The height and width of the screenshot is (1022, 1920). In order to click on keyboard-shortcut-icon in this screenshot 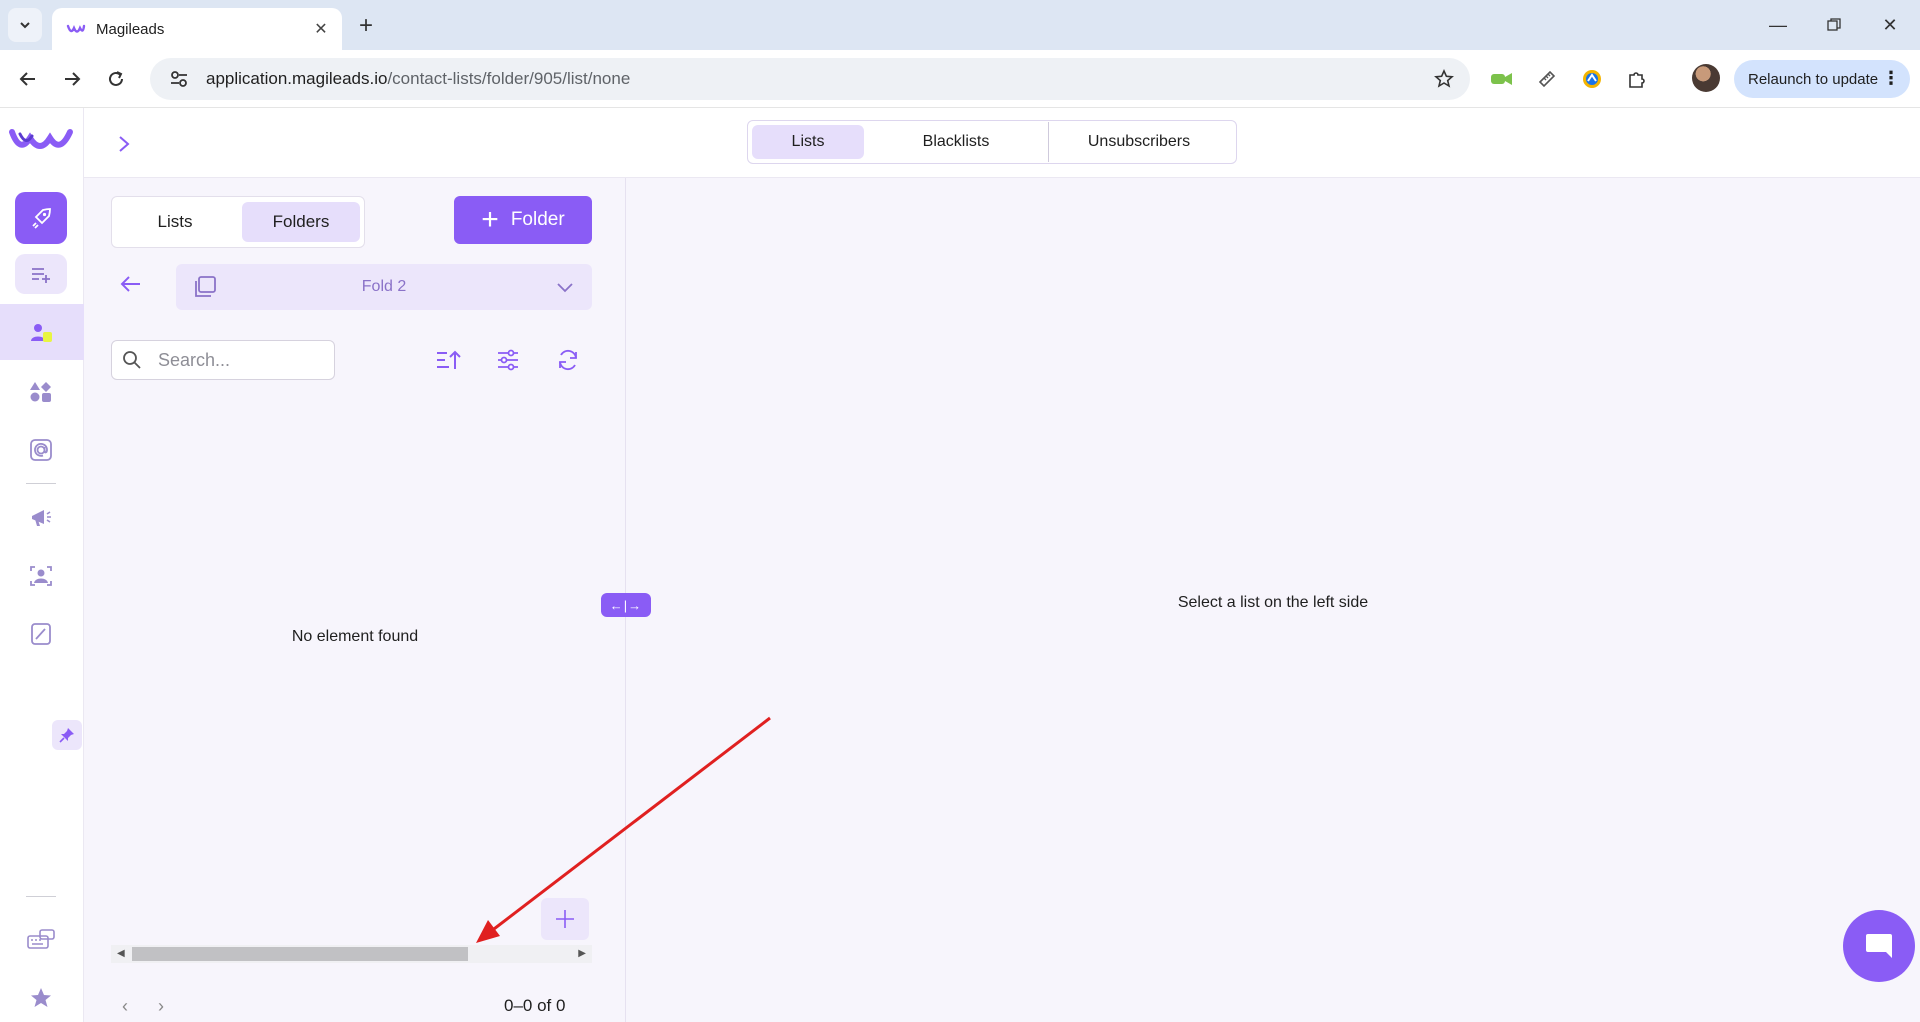, I will do `click(41, 939)`.